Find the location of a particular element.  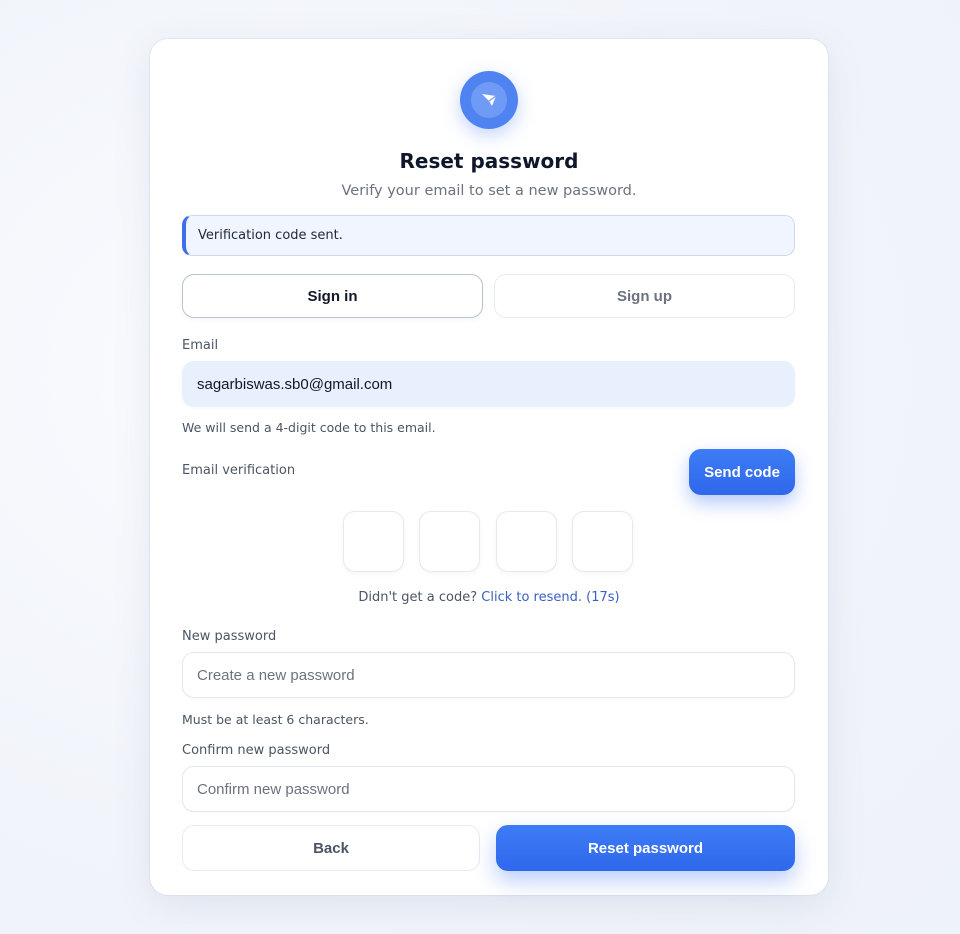

page-title: Reset password is located at coordinates (489, 161).